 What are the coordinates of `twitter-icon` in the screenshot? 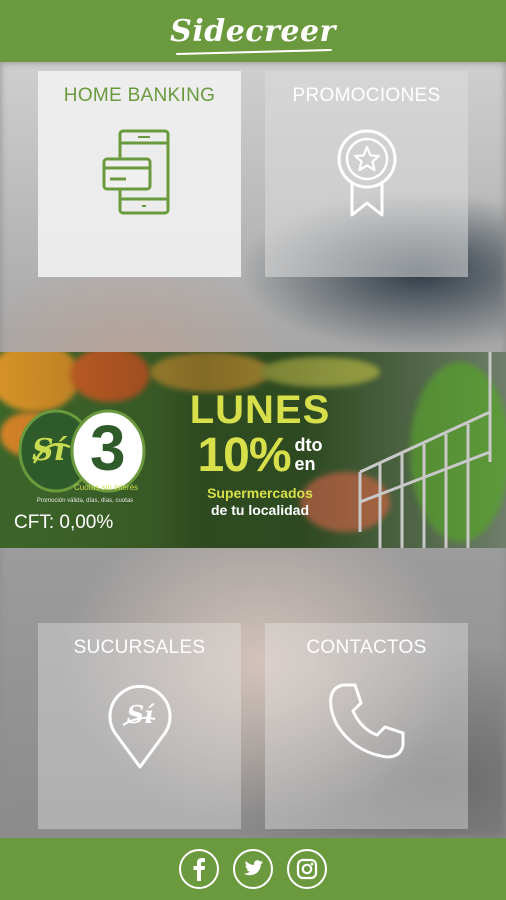 It's located at (253, 868).